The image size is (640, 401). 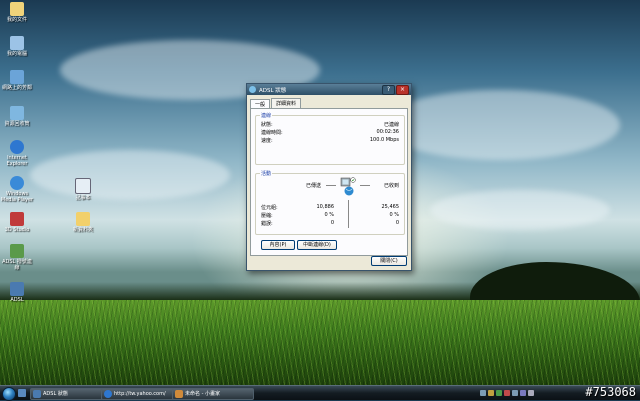 I want to click on desktop-icon-adsl: ADSL, so click(x=17, y=292).